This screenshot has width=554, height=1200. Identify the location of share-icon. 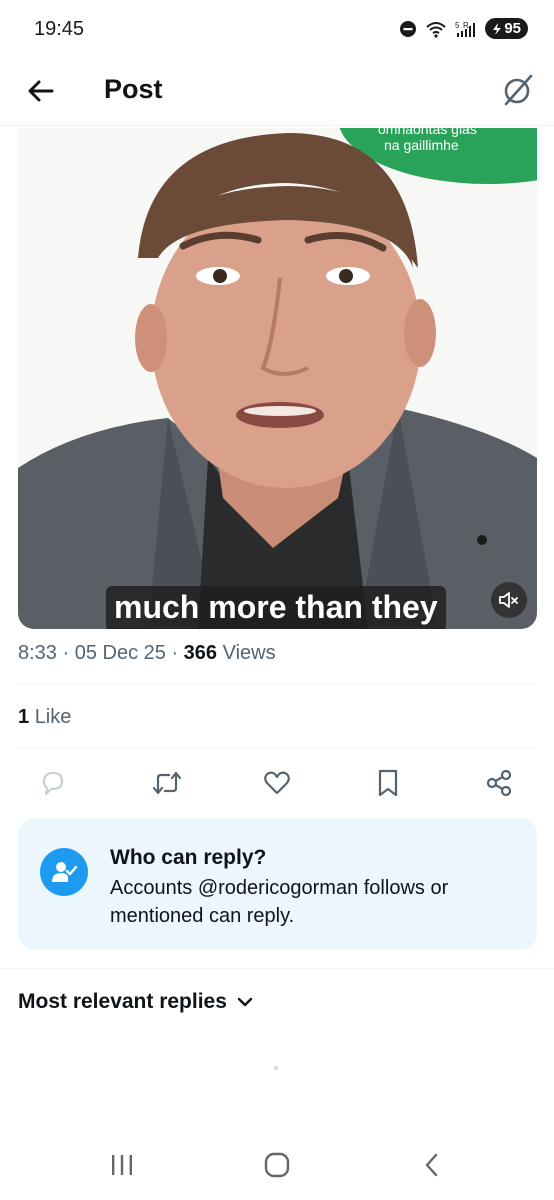
(499, 783).